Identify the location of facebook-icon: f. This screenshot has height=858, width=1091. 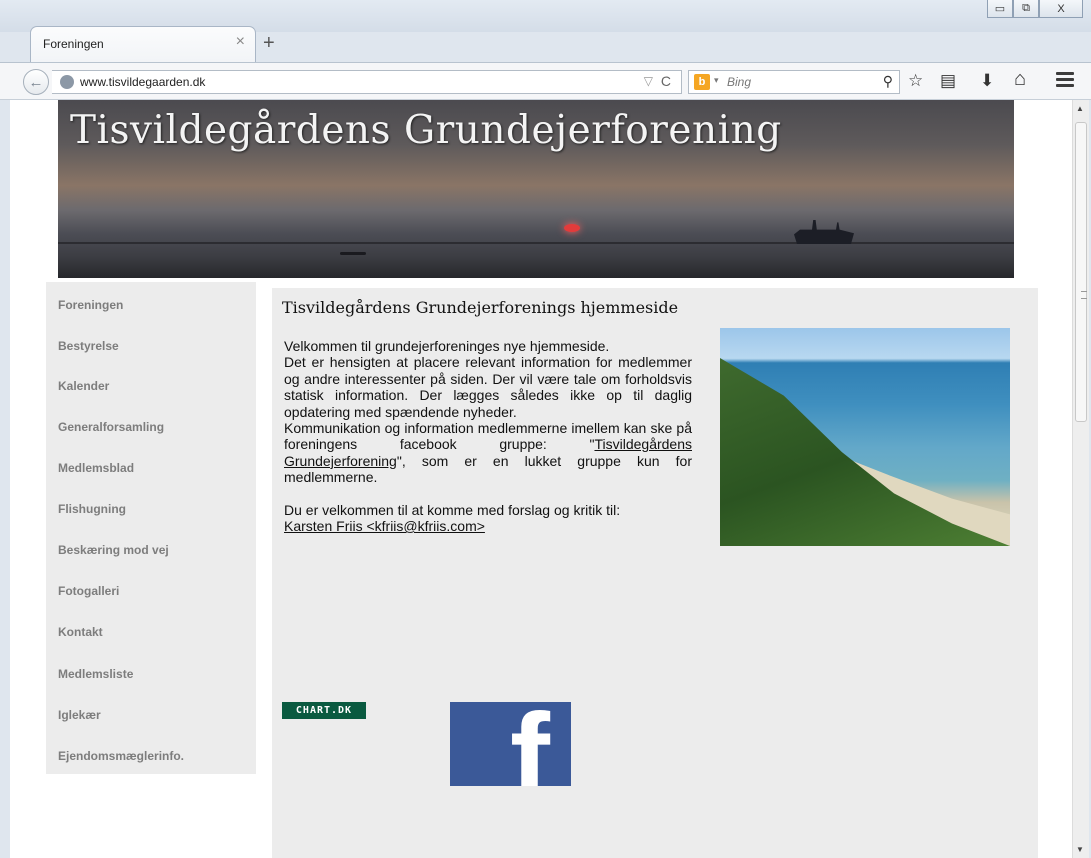
(510, 744).